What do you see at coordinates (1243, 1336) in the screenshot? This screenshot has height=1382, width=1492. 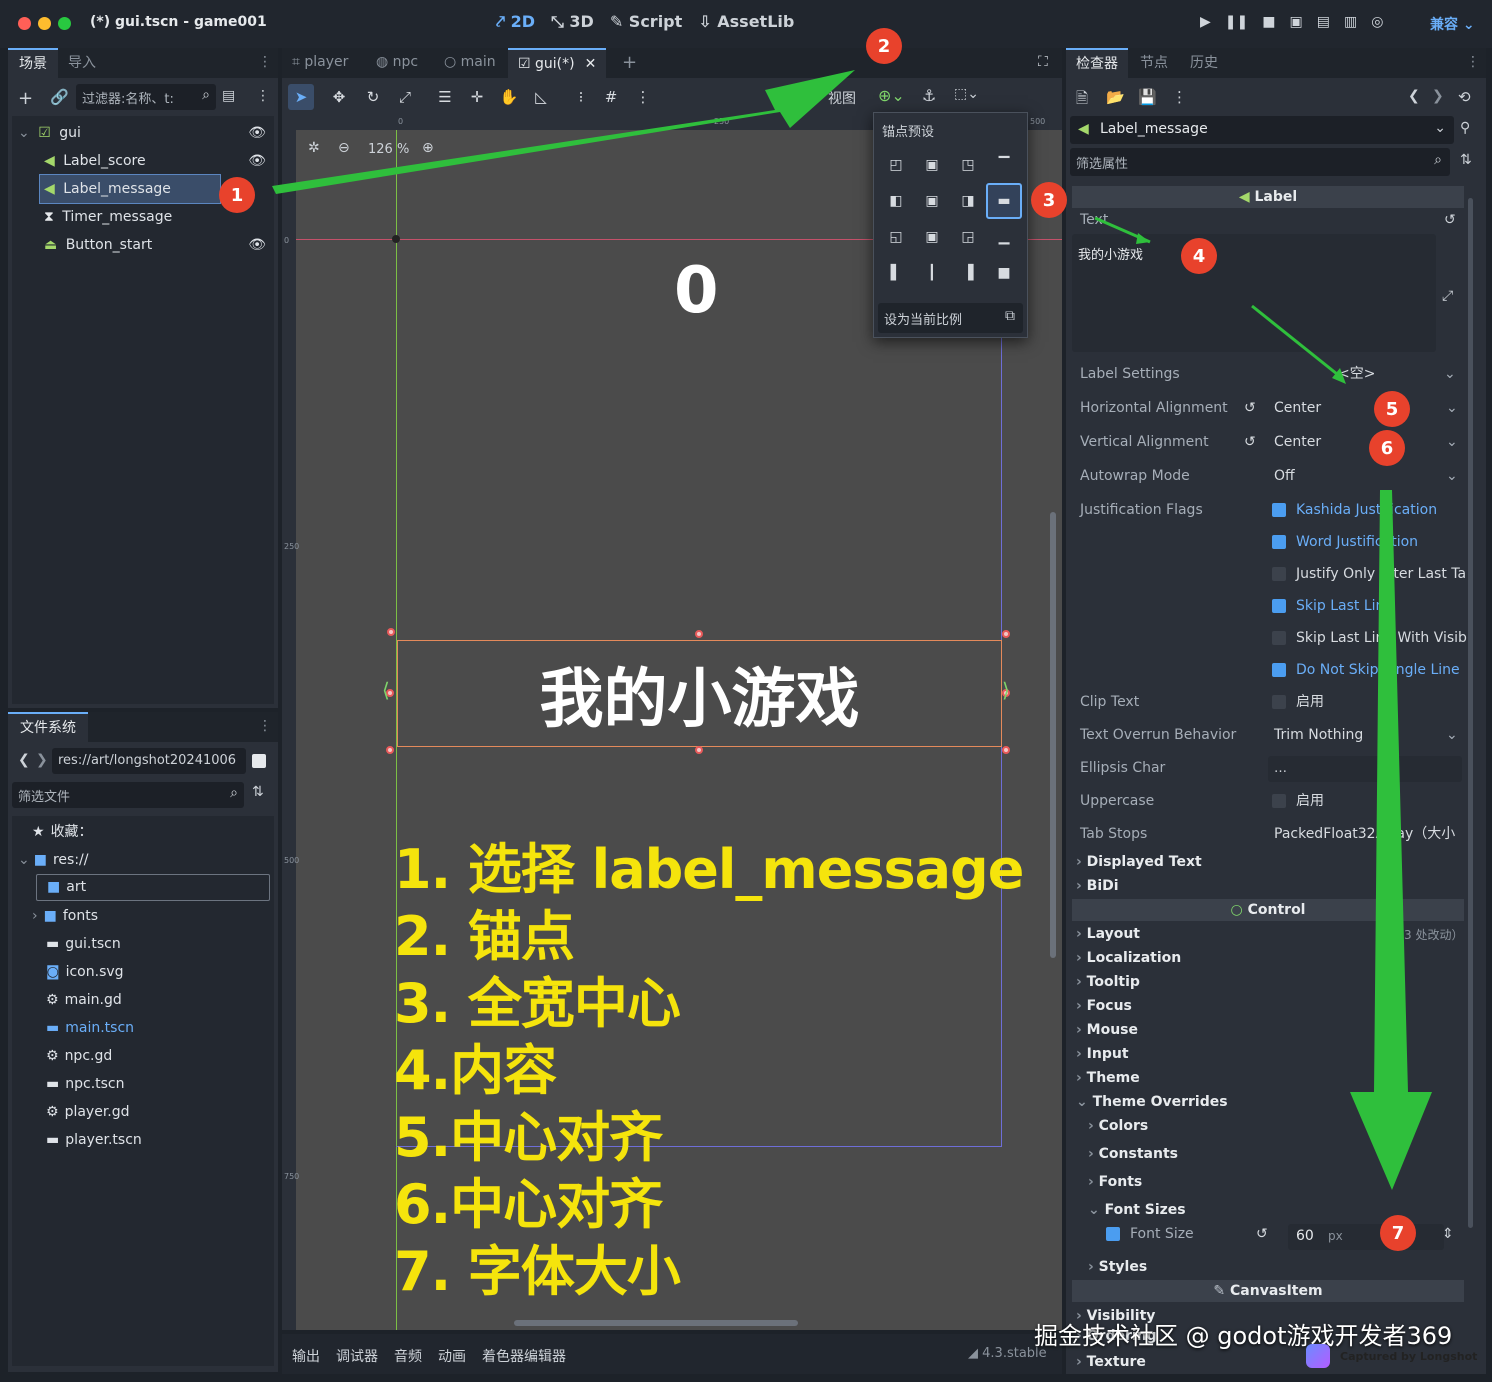 I see `watermark-text: 掘金技术社区 @ godot游戏开发者369` at bounding box center [1243, 1336].